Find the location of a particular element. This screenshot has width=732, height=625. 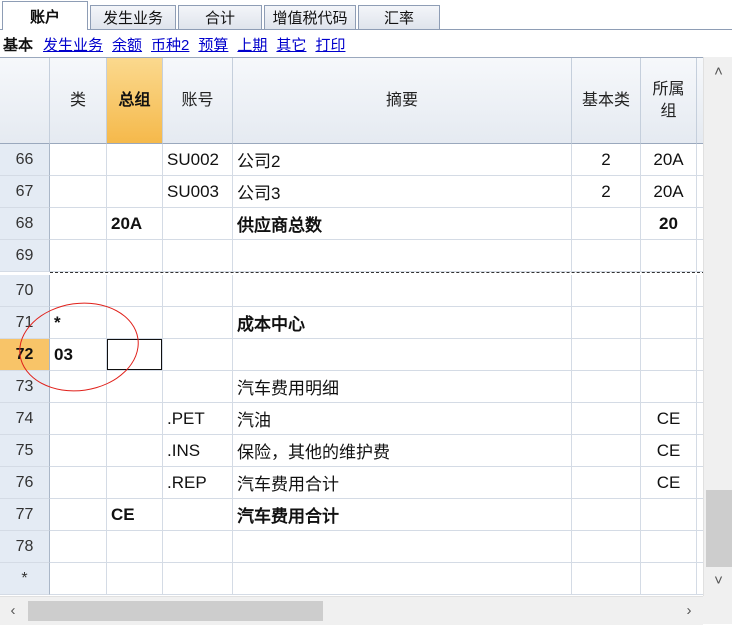

cell-gr1: 20A is located at coordinates (669, 160).